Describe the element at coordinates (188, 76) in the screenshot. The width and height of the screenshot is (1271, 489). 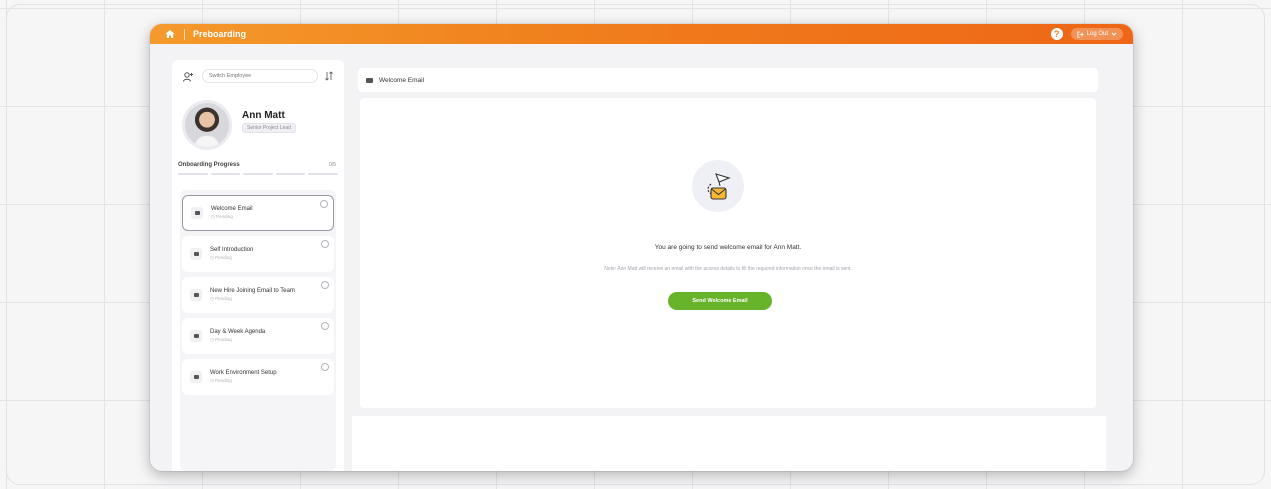
I see `add-user-icon` at that location.